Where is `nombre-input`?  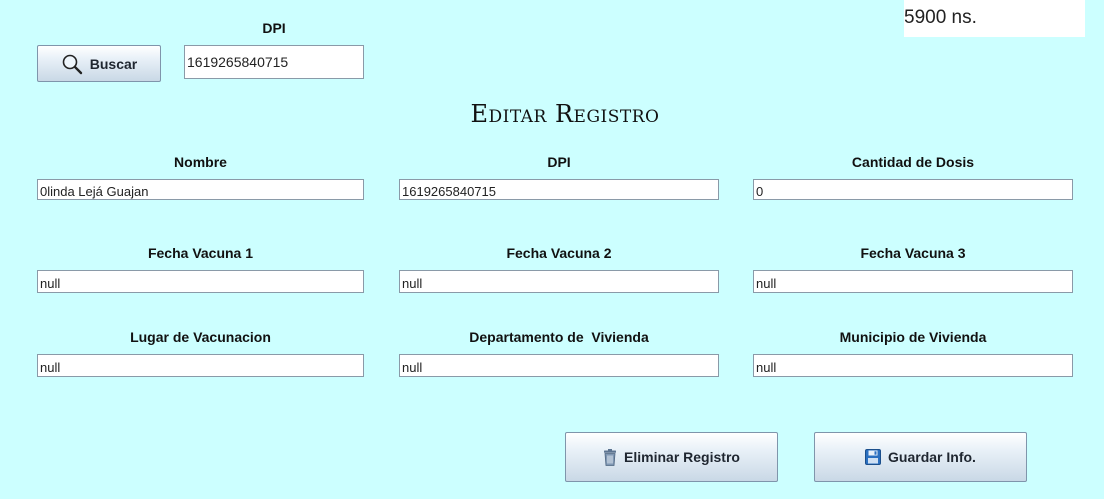 nombre-input is located at coordinates (200, 189).